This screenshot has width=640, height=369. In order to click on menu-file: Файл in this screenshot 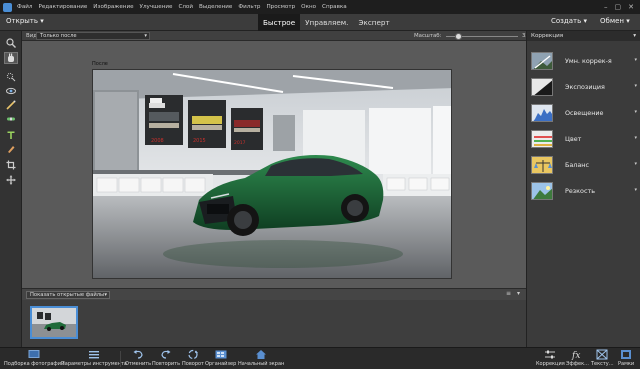, I will do `click(24, 7)`.